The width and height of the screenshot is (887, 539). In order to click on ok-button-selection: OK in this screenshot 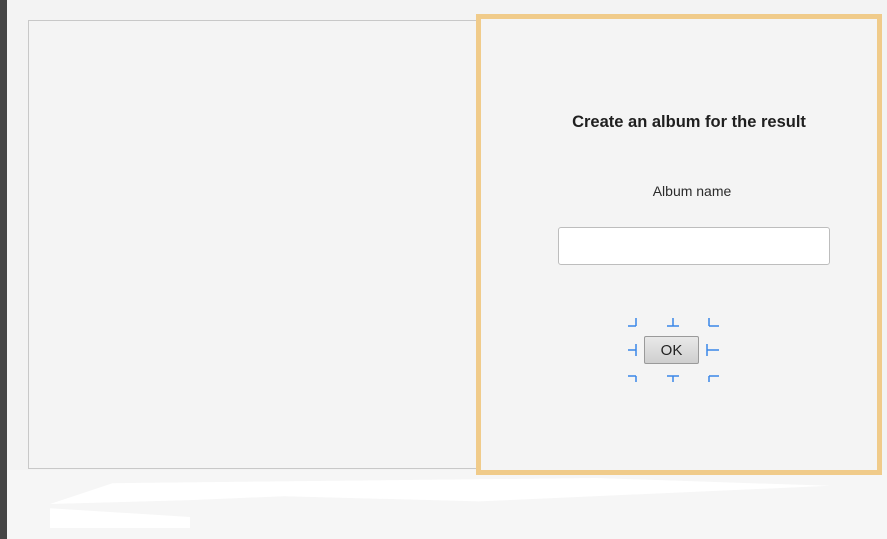, I will do `click(675, 350)`.